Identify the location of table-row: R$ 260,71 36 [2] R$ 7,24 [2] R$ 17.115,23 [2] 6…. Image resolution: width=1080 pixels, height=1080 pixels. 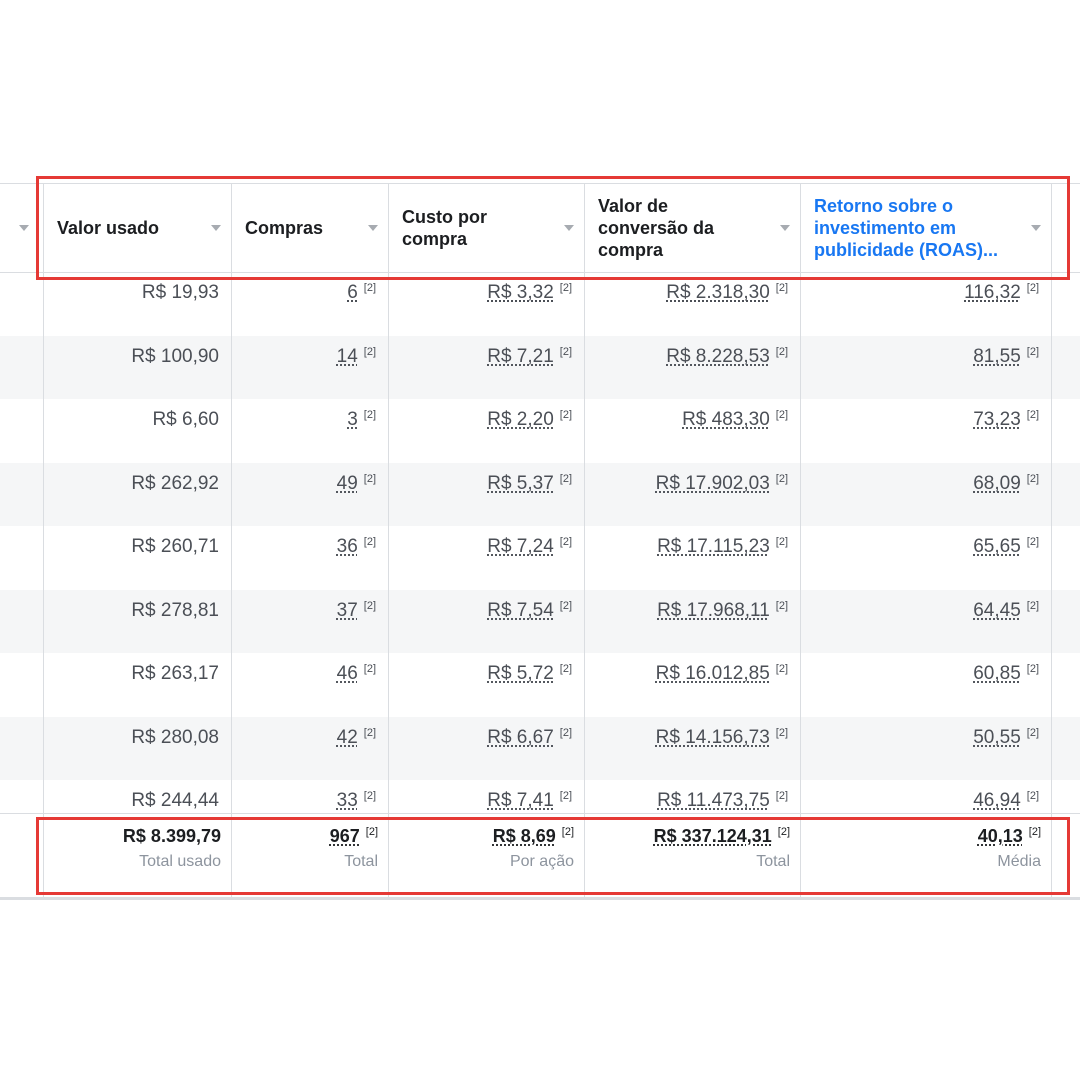
(540, 558).